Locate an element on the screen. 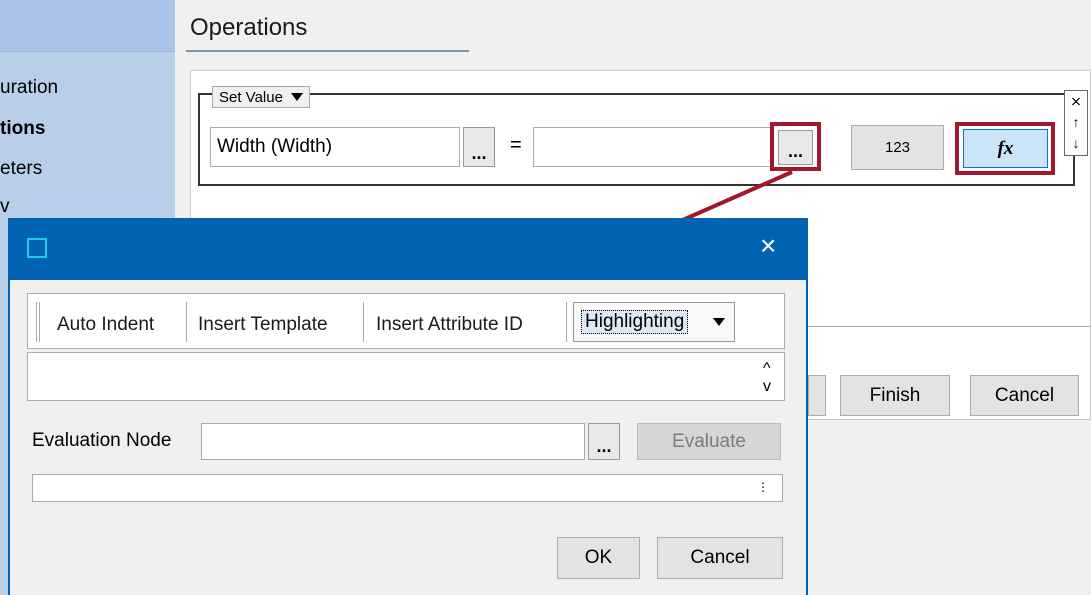  dialog-title-bar is located at coordinates (408, 249).